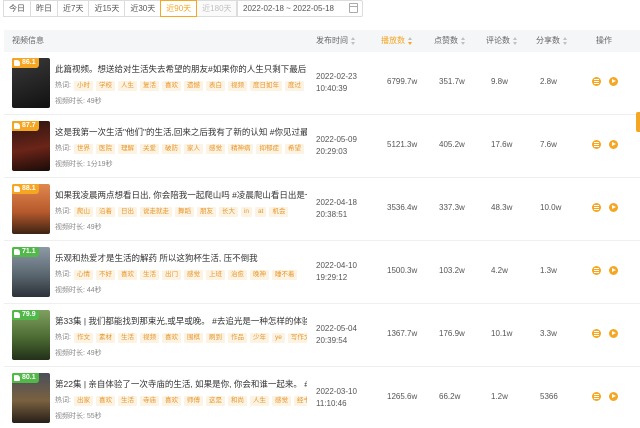 Image resolution: width=640 pixels, height=428 pixels. What do you see at coordinates (127, 86) in the screenshot?
I see `hot-word-tag: 人生` at bounding box center [127, 86].